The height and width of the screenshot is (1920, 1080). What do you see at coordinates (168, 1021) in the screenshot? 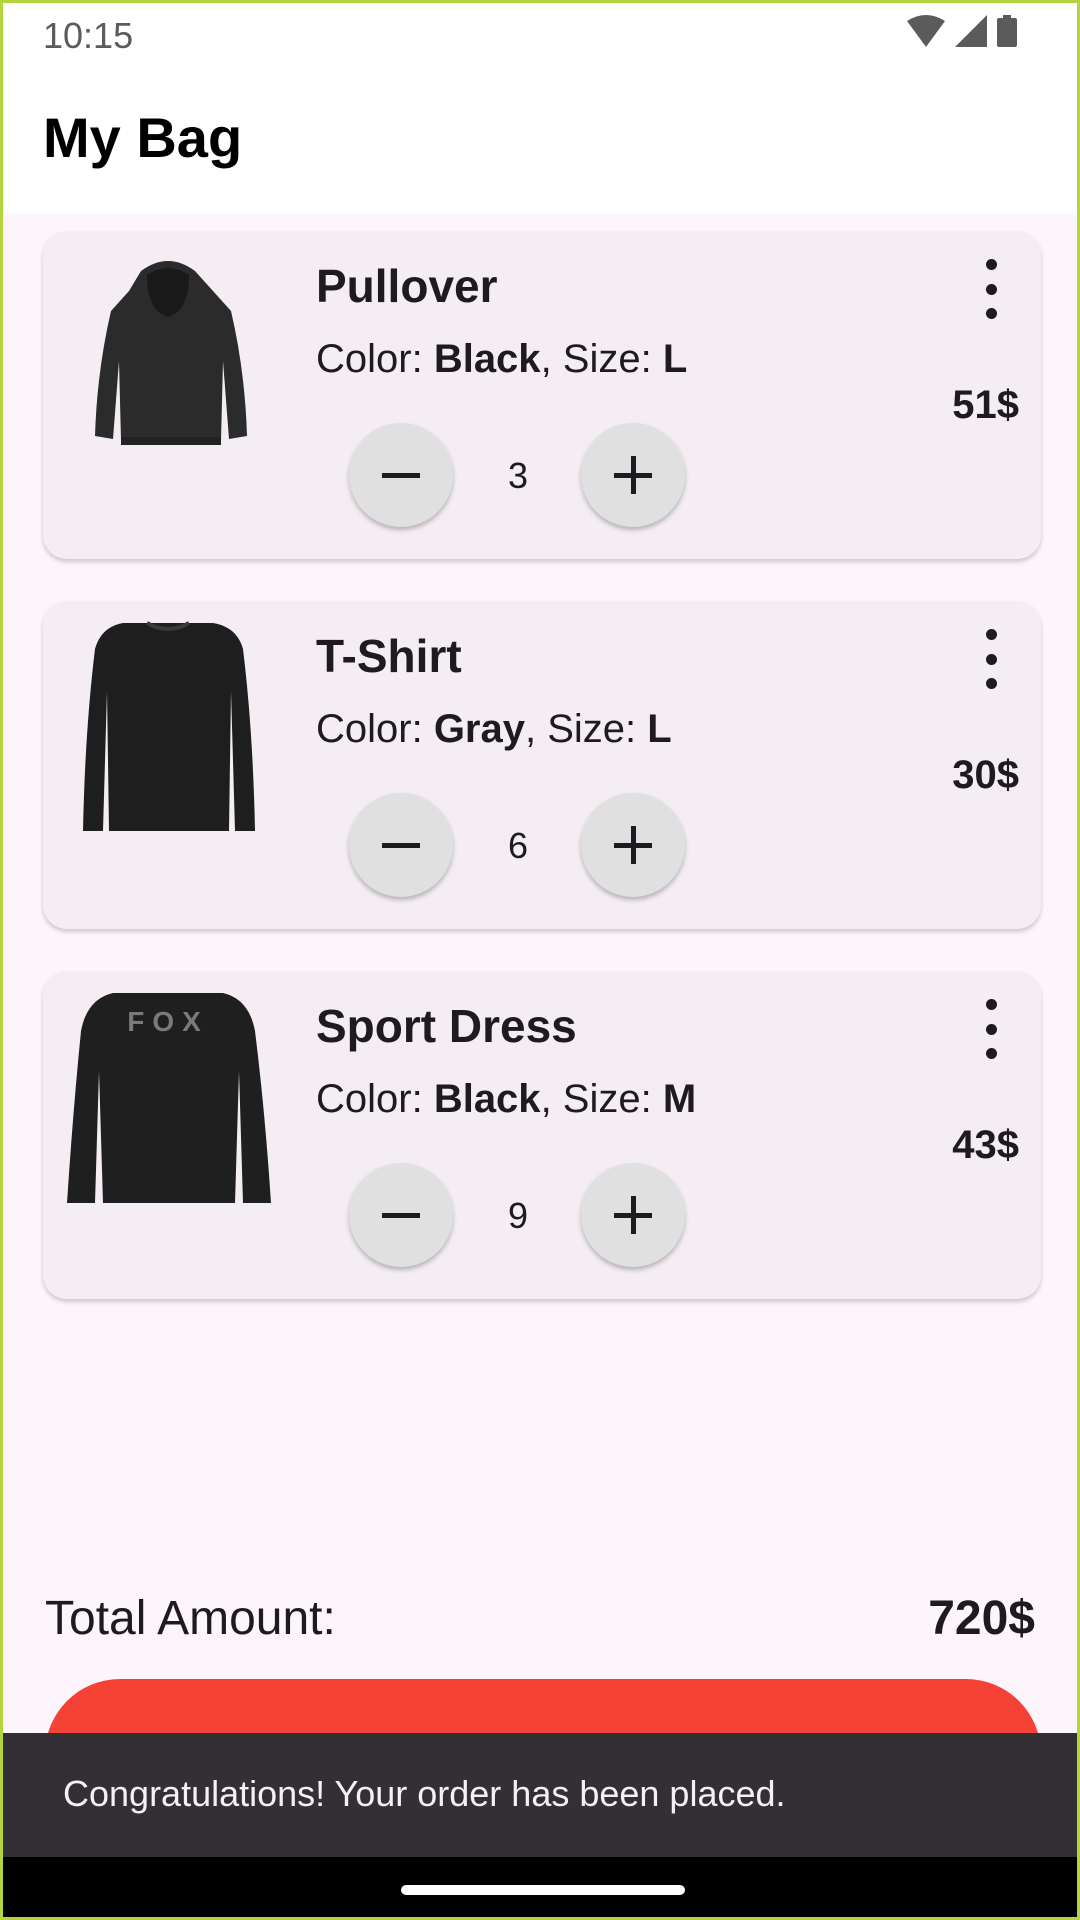
I see `jersey-print: FOX` at bounding box center [168, 1021].